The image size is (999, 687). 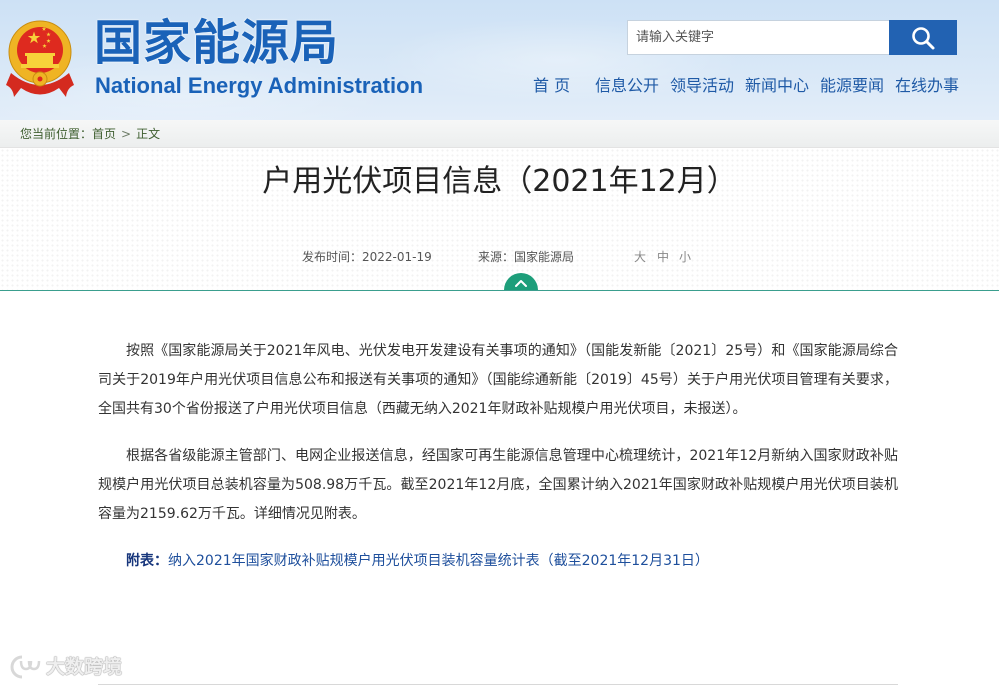 What do you see at coordinates (126, 134) in the screenshot?
I see `chevron-right-icon: >` at bounding box center [126, 134].